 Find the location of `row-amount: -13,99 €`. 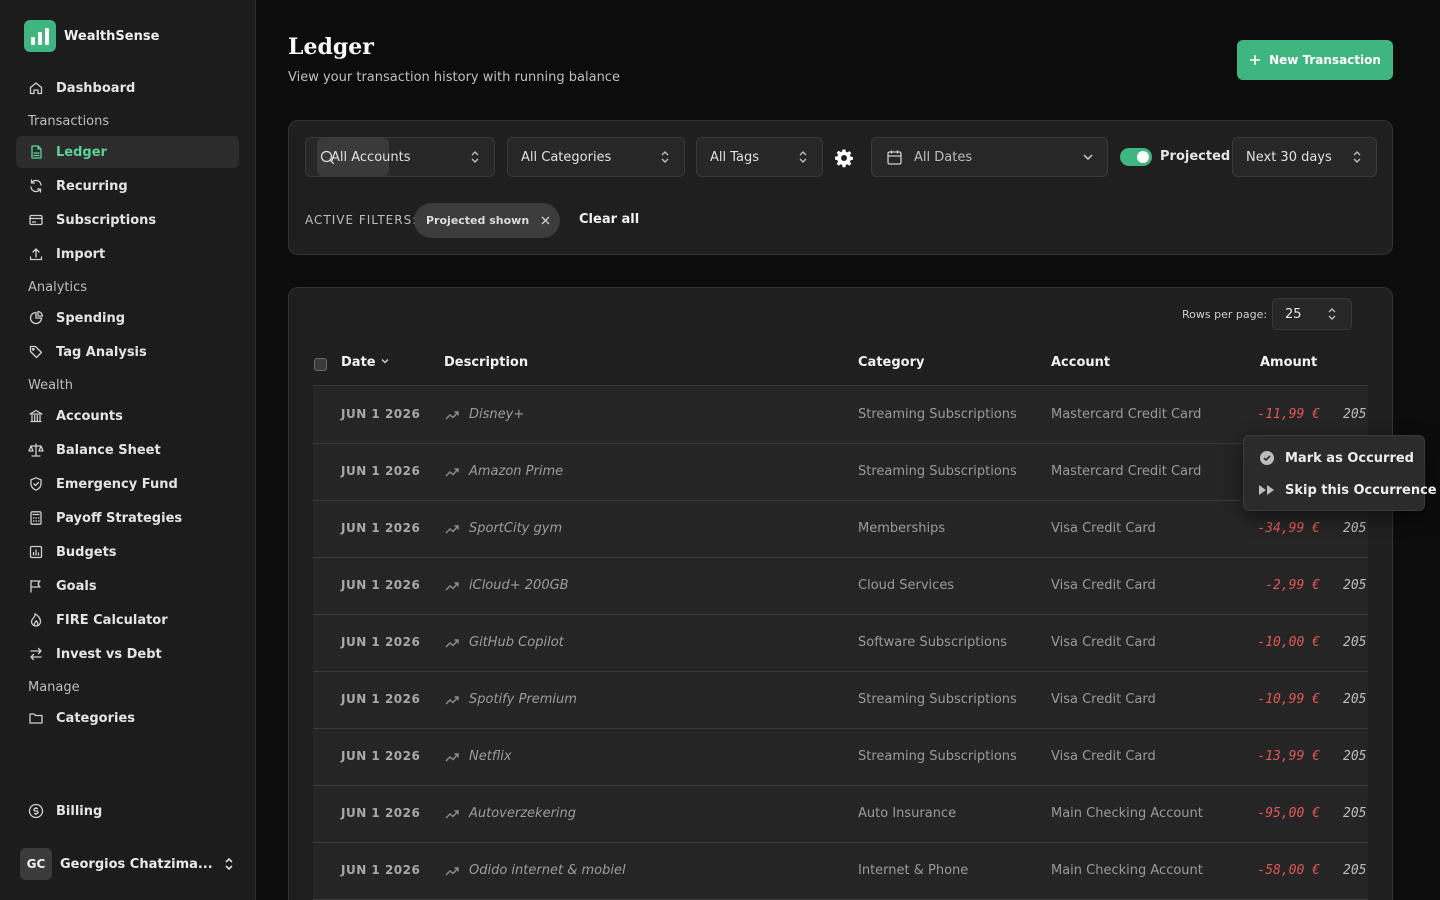

row-amount: -13,99 € is located at coordinates (1288, 756).